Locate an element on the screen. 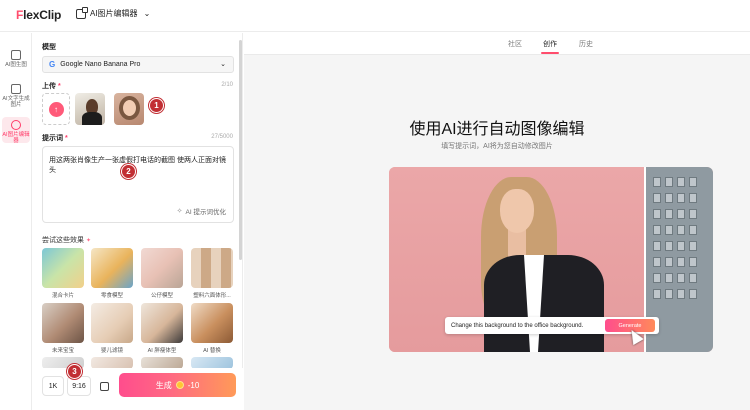  effect-label: 混合卡片 is located at coordinates (62, 296).